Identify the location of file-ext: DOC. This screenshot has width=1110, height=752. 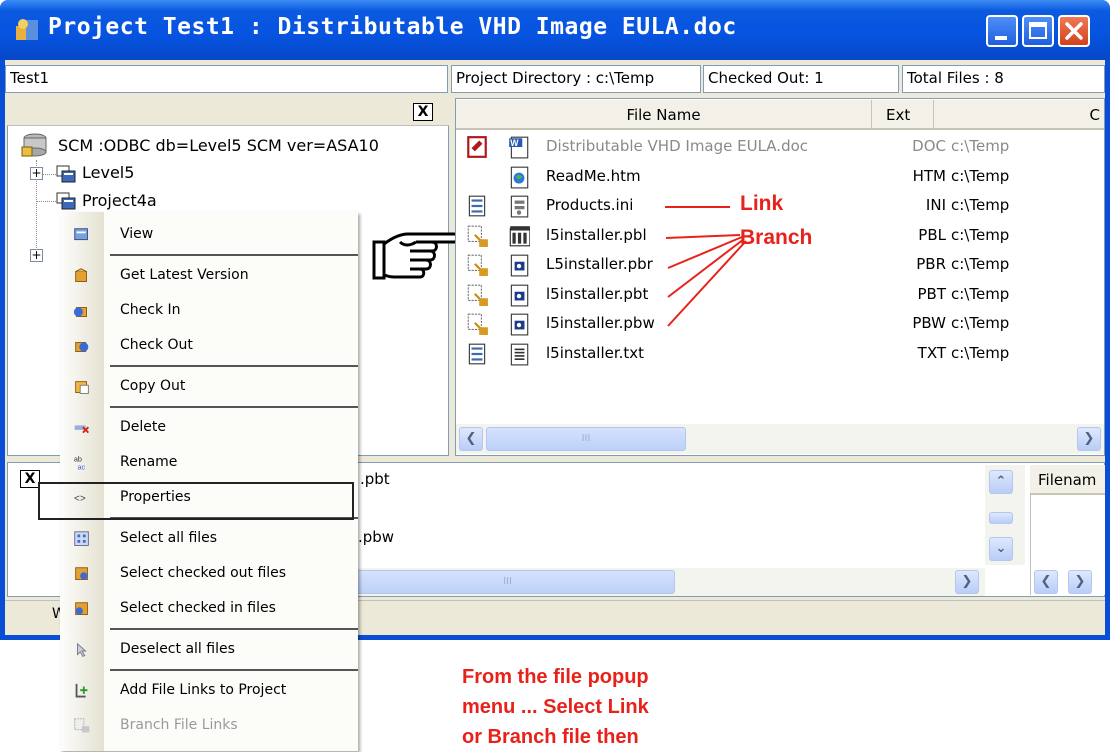
(929, 146).